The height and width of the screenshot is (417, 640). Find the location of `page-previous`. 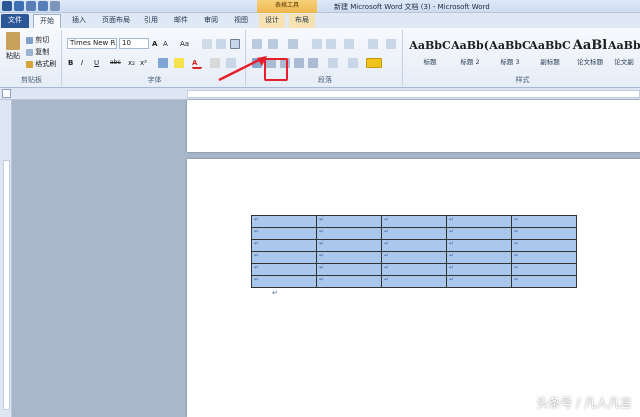

page-previous is located at coordinates (413, 126).